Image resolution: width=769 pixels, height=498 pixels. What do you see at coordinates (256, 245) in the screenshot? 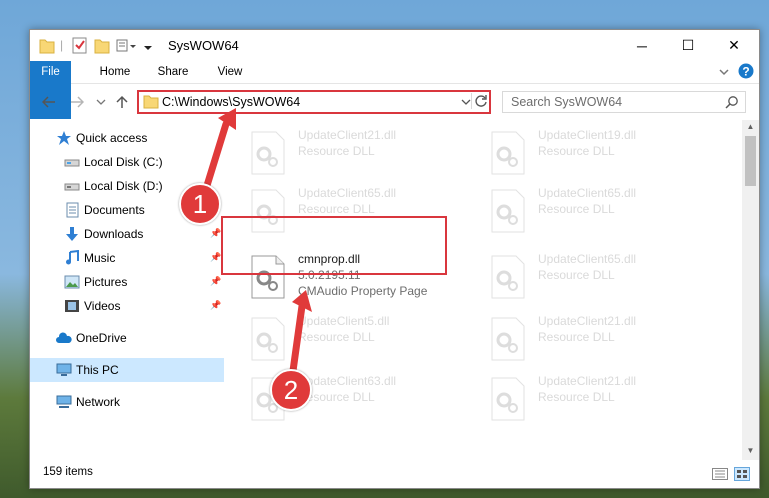
I see `annotation-arrows` at bounding box center [256, 245].